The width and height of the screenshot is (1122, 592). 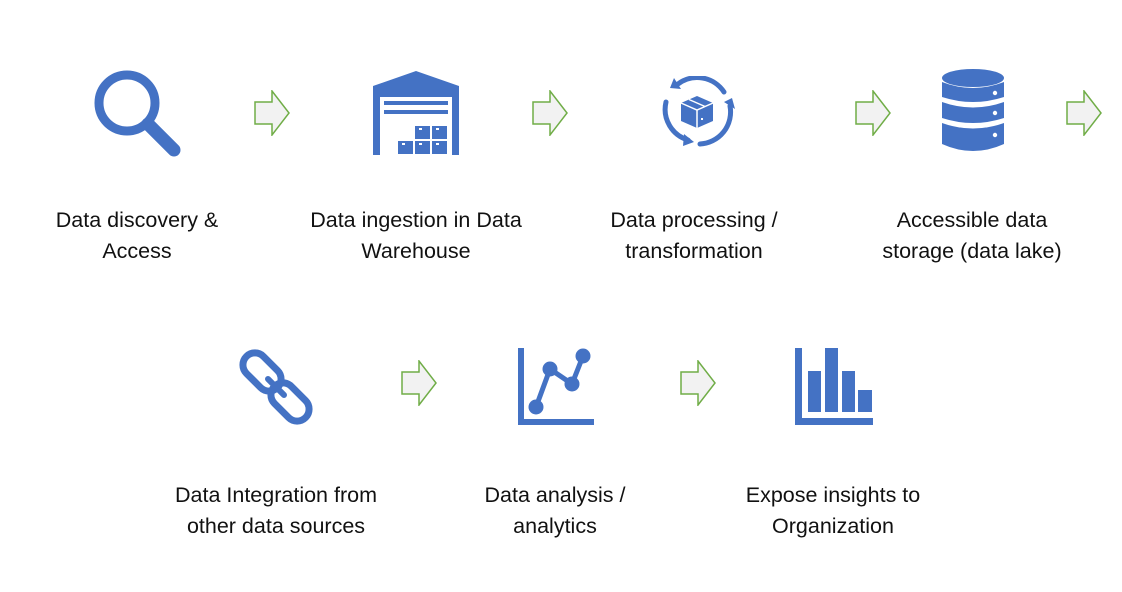 I want to click on label-line: analytics, so click(x=555, y=526).